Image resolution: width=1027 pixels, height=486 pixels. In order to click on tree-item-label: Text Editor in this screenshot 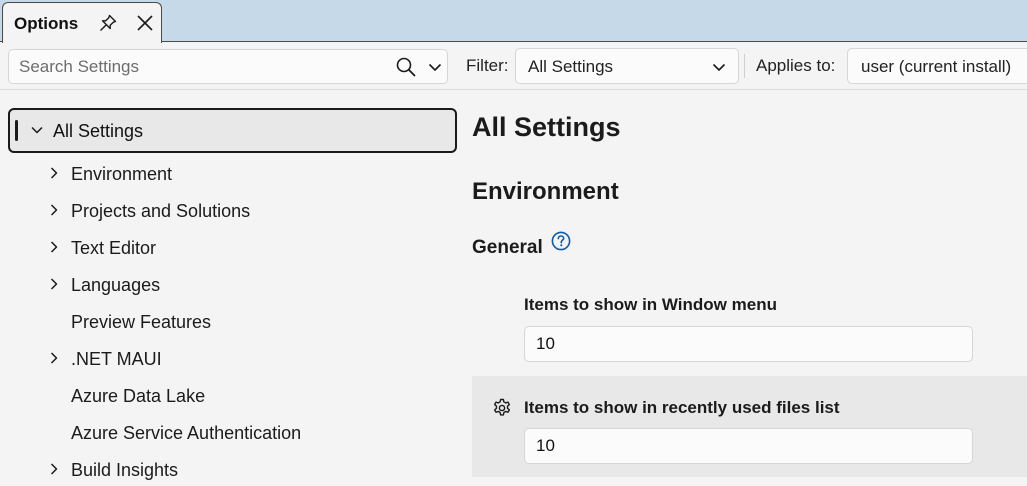, I will do `click(114, 248)`.